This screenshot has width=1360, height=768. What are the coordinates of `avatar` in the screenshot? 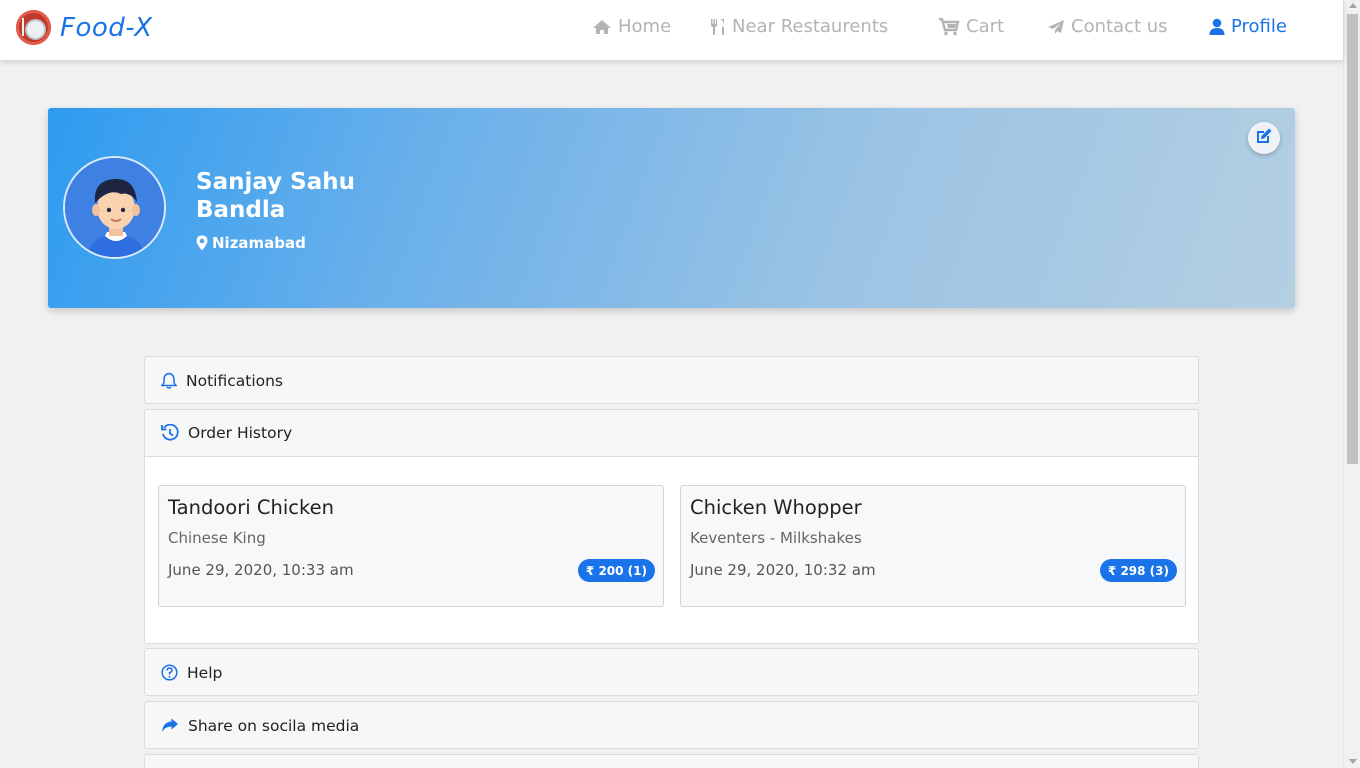 It's located at (114, 207).